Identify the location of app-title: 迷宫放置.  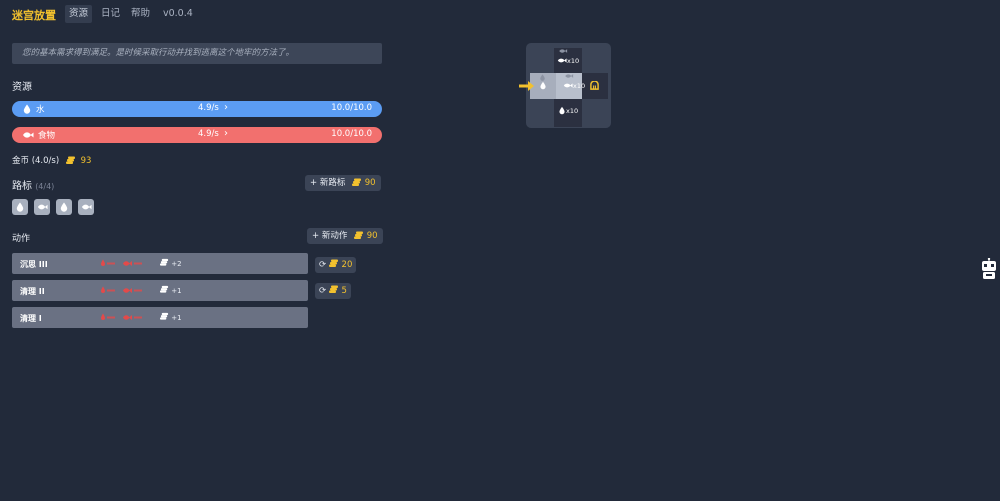
(34, 15).